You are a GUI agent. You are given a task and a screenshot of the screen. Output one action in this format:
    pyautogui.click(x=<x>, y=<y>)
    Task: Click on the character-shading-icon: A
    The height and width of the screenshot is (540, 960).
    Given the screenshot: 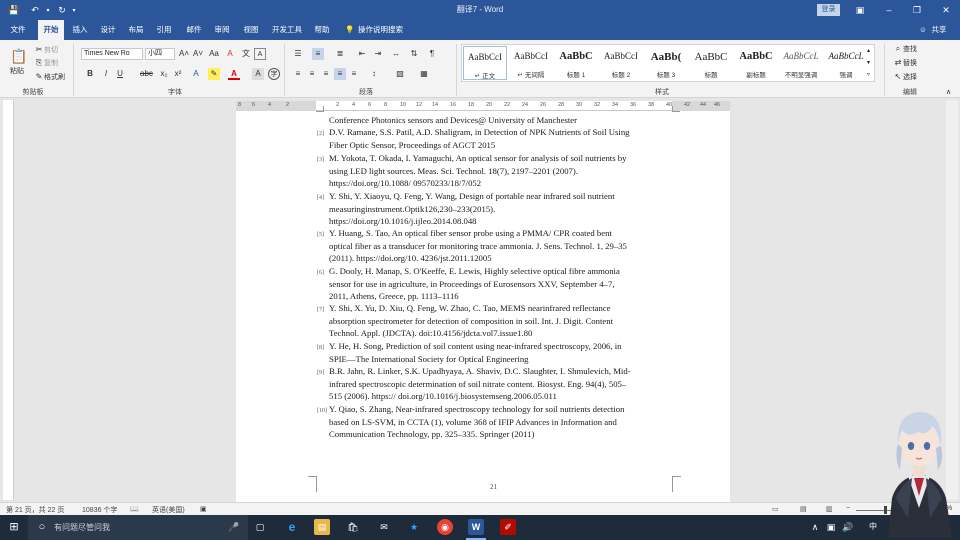 What is the action you would take?
    pyautogui.click(x=258, y=74)
    